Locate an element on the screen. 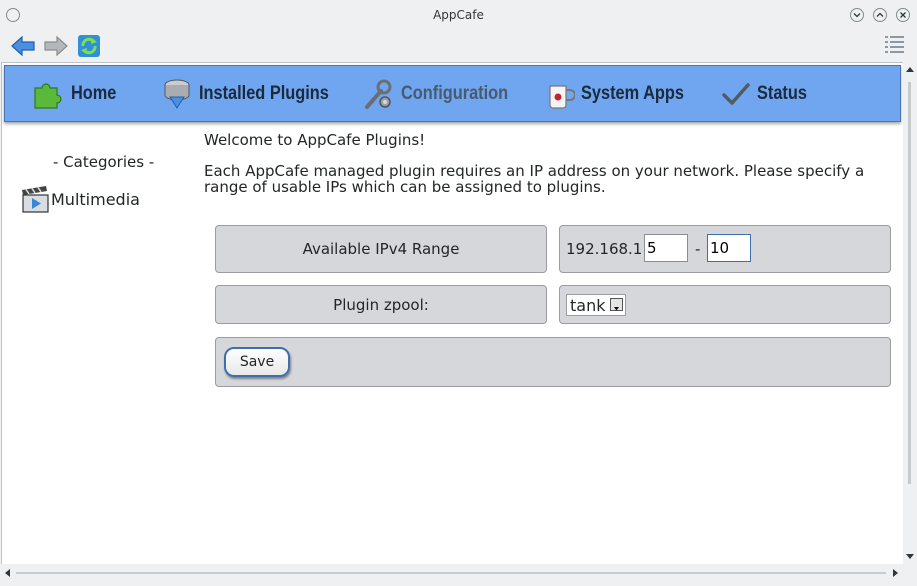 The image size is (917, 586). zpool-label: Plugin zpool: is located at coordinates (381, 304).